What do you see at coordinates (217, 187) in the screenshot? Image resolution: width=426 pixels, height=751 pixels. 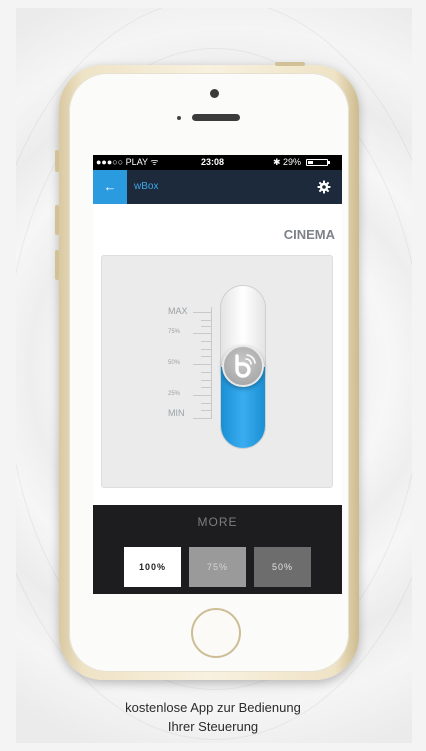 I see `nav-bar: ← wBox` at bounding box center [217, 187].